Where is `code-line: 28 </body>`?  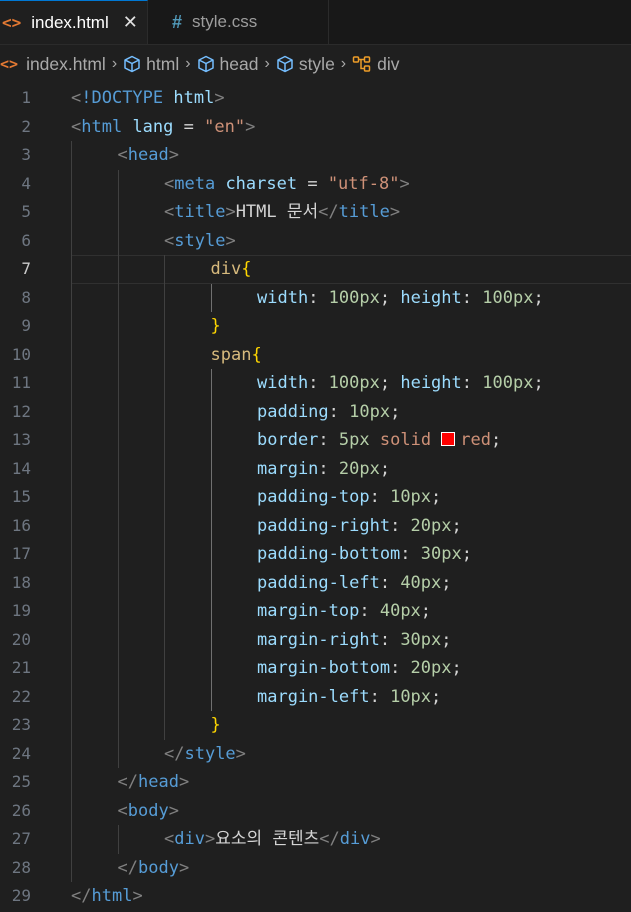 code-line: 28 </body> is located at coordinates (315, 867).